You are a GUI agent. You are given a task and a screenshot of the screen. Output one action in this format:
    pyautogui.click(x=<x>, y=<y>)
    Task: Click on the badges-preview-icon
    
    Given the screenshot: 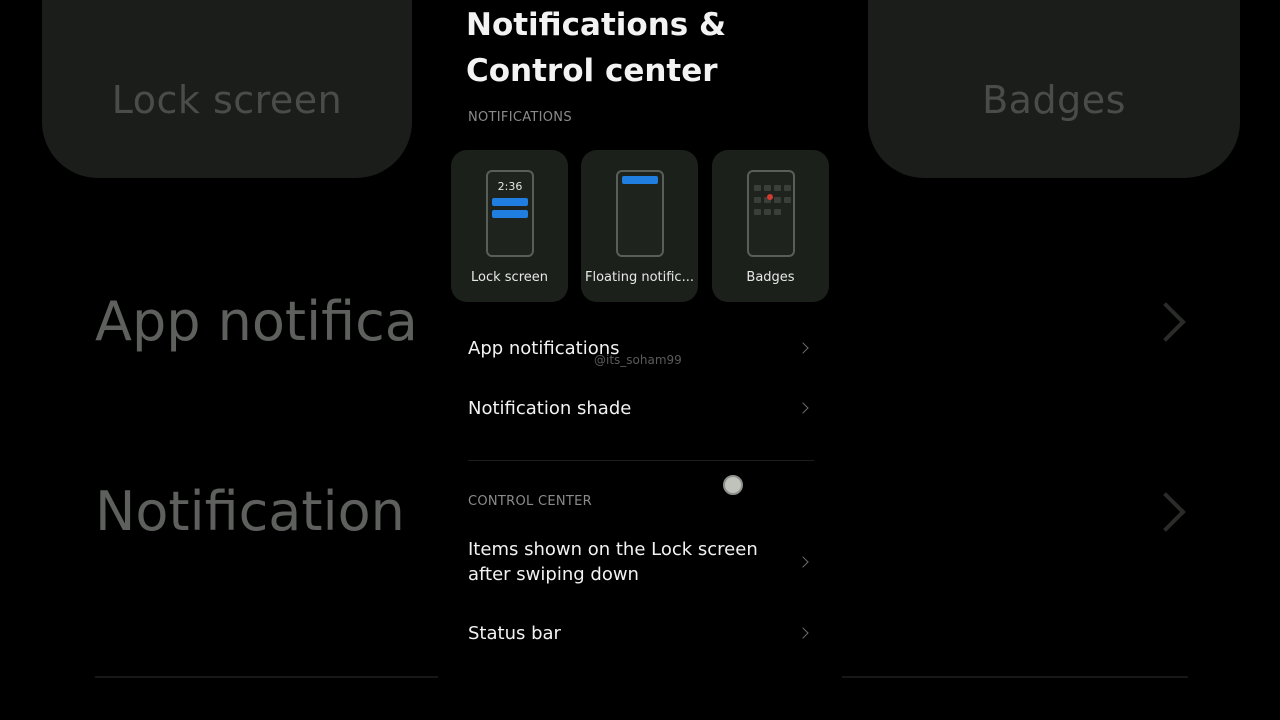 What is the action you would take?
    pyautogui.click(x=771, y=213)
    